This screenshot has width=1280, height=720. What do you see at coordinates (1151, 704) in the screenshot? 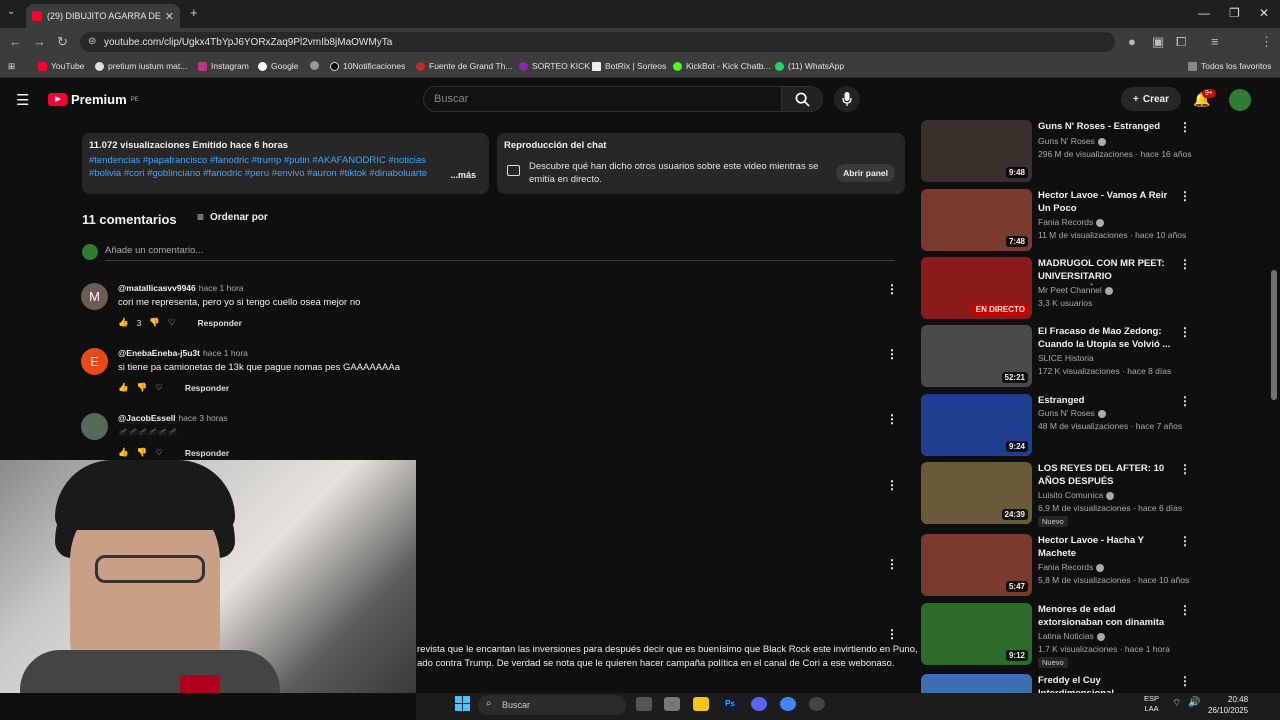
I see `input-language: ESP LAA` at bounding box center [1151, 704].